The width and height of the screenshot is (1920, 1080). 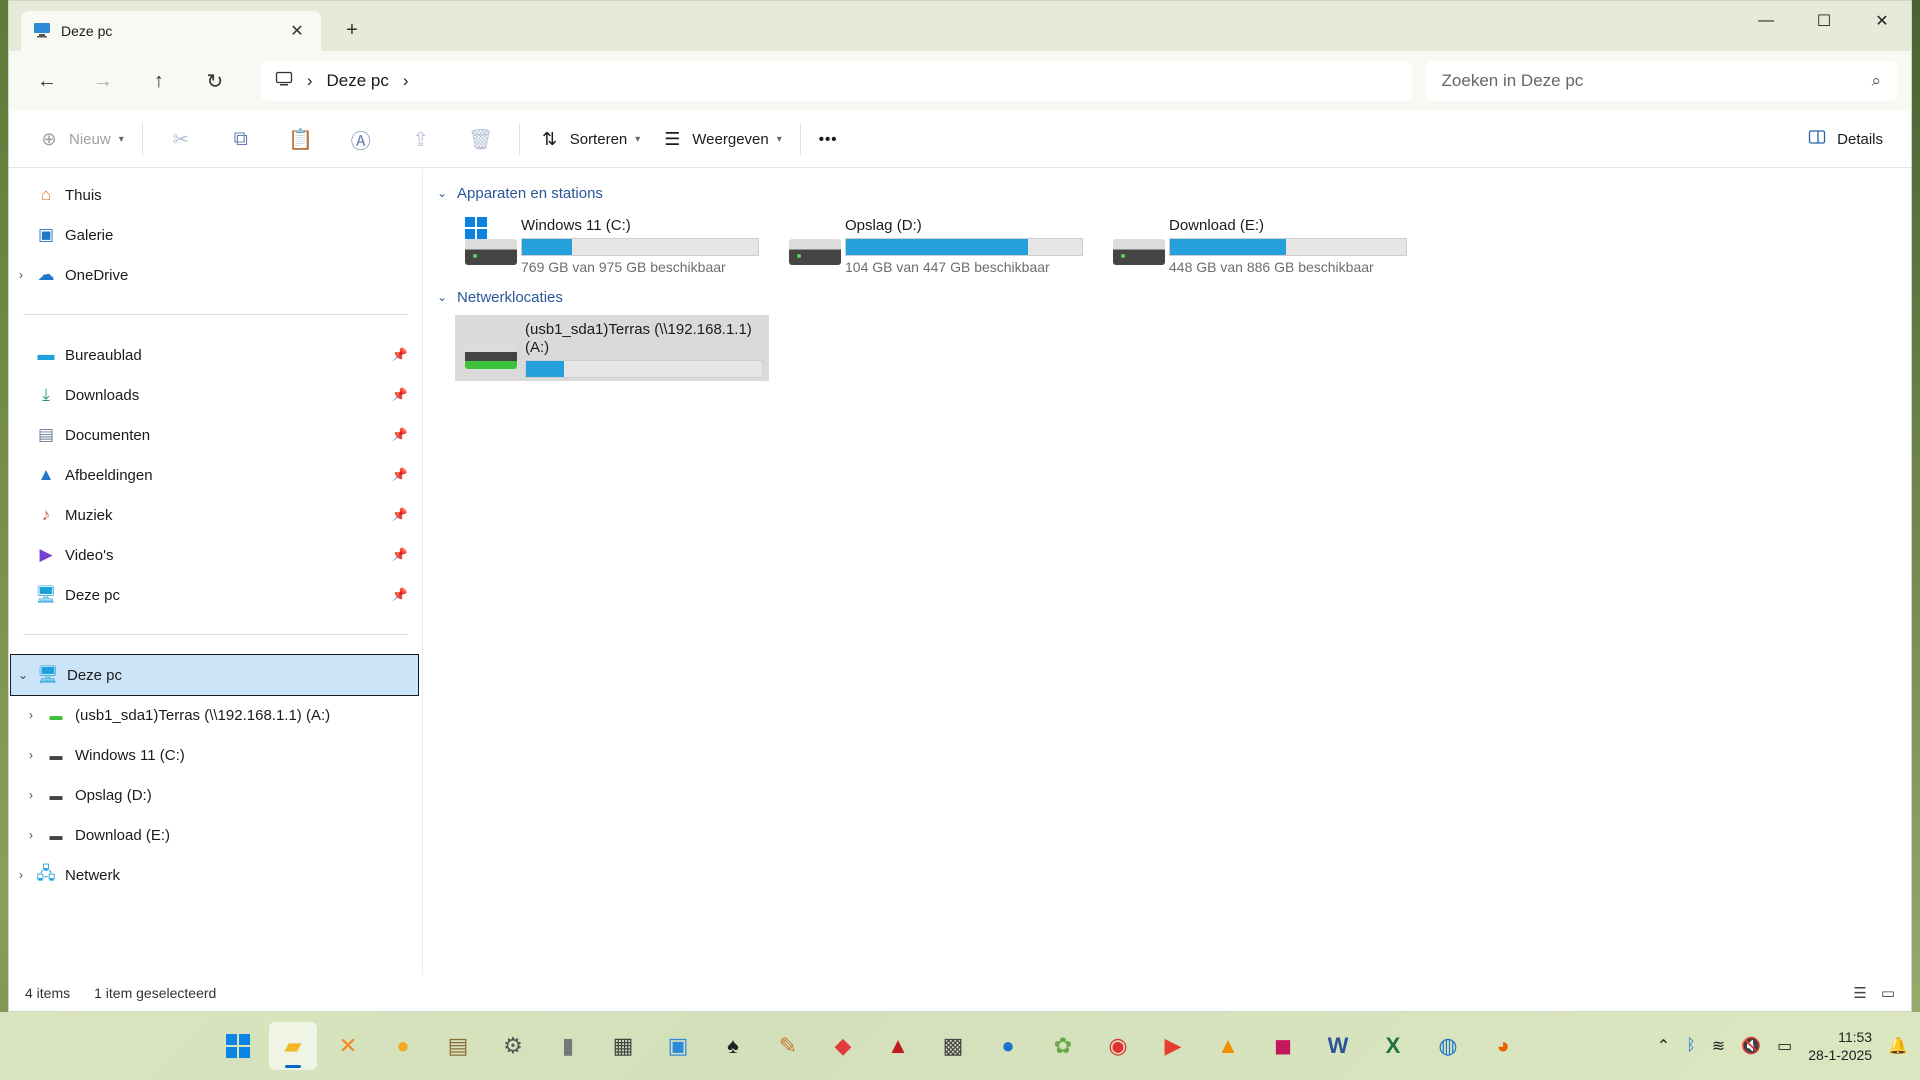 What do you see at coordinates (103, 81) in the screenshot?
I see `forward-button: →` at bounding box center [103, 81].